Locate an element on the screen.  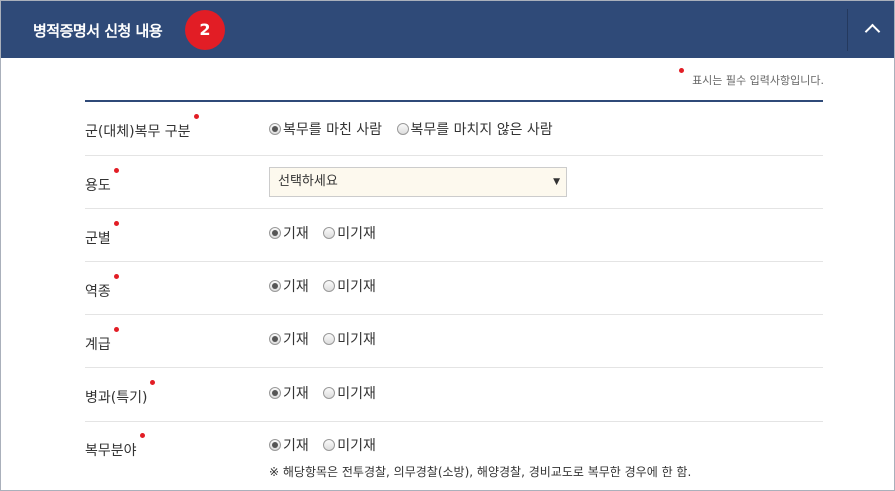
row-label-text: 군별 is located at coordinates (98, 239).